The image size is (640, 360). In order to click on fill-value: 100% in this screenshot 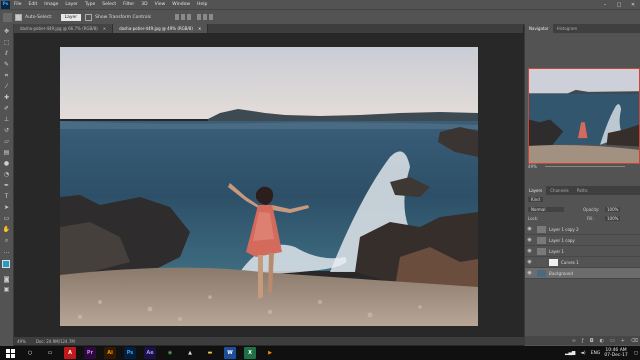, I will do `click(613, 218)`.